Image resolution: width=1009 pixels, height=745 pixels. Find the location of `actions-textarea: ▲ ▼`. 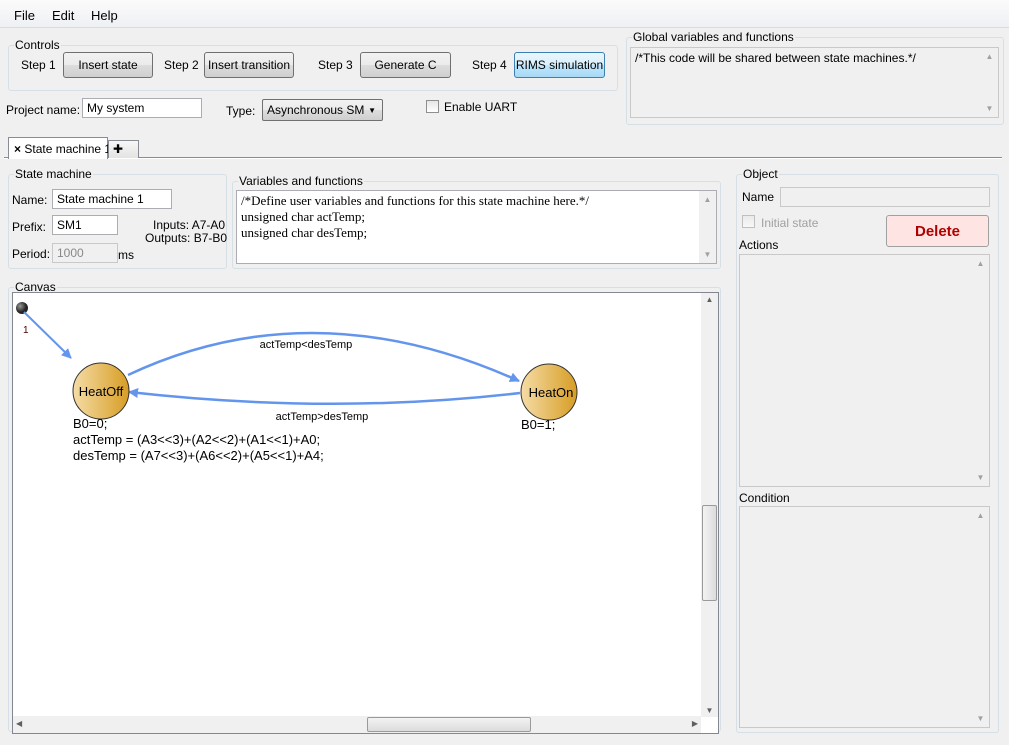

actions-textarea: ▲ ▼ is located at coordinates (864, 370).